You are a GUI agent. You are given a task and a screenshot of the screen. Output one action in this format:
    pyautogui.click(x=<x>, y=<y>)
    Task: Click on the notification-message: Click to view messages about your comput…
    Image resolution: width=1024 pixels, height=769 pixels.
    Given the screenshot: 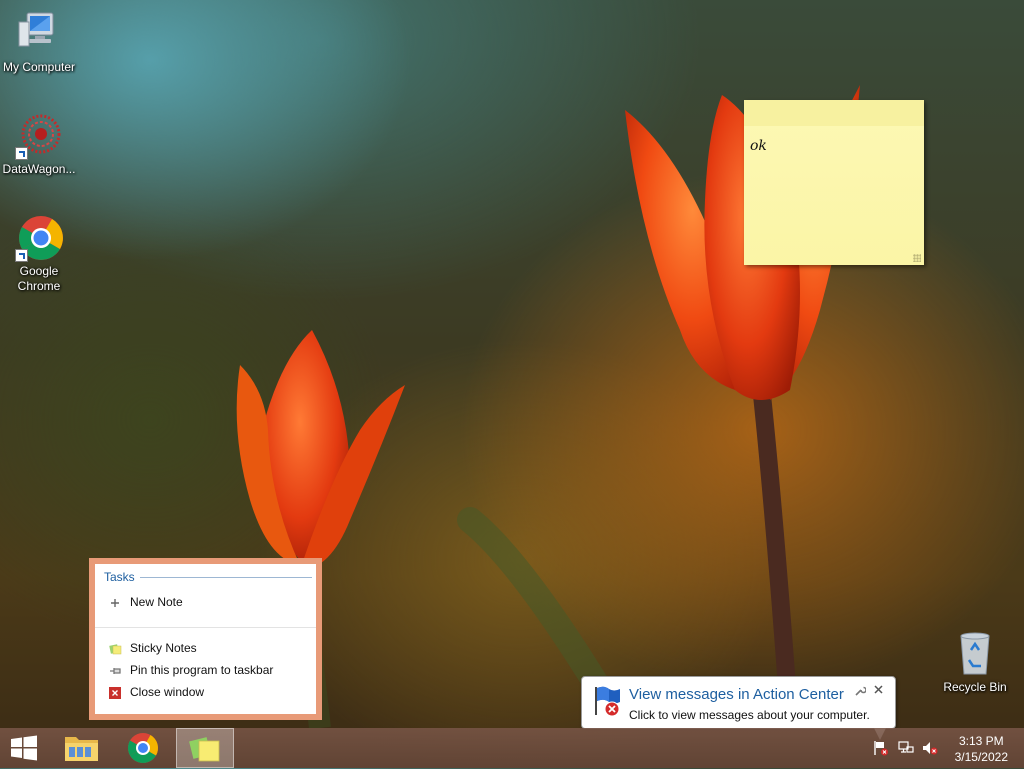 What is the action you would take?
    pyautogui.click(x=749, y=715)
    